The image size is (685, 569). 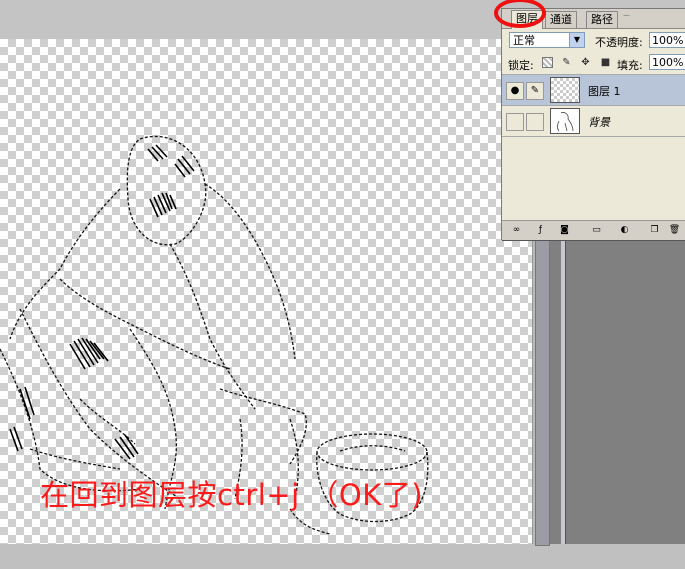 What do you see at coordinates (535, 122) in the screenshot?
I see `link-toggle-empty` at bounding box center [535, 122].